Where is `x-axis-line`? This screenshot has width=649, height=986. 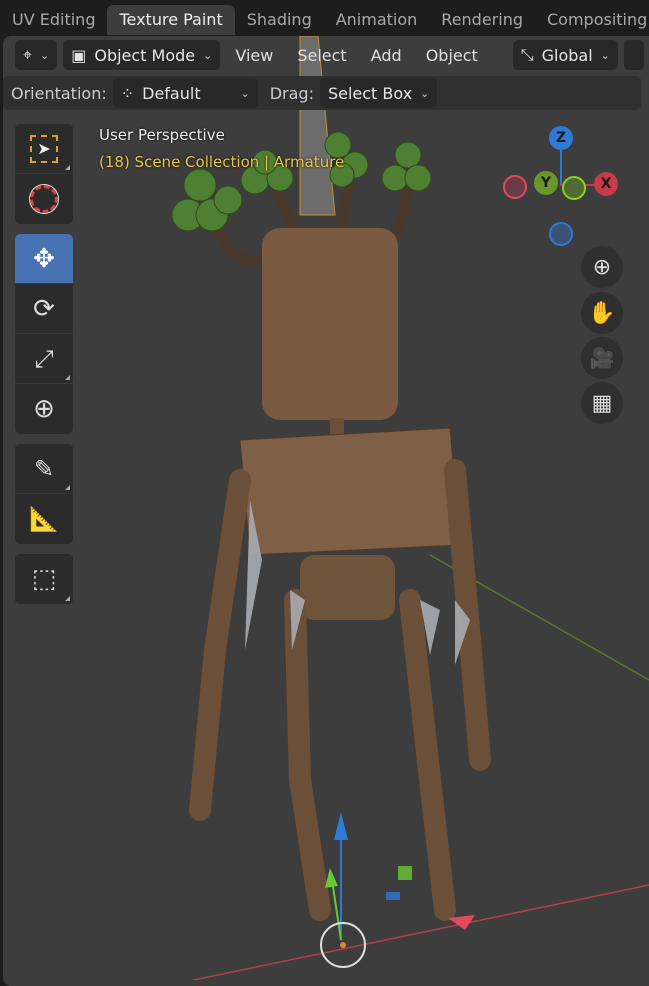 x-axis-line is located at coordinates (419, 932).